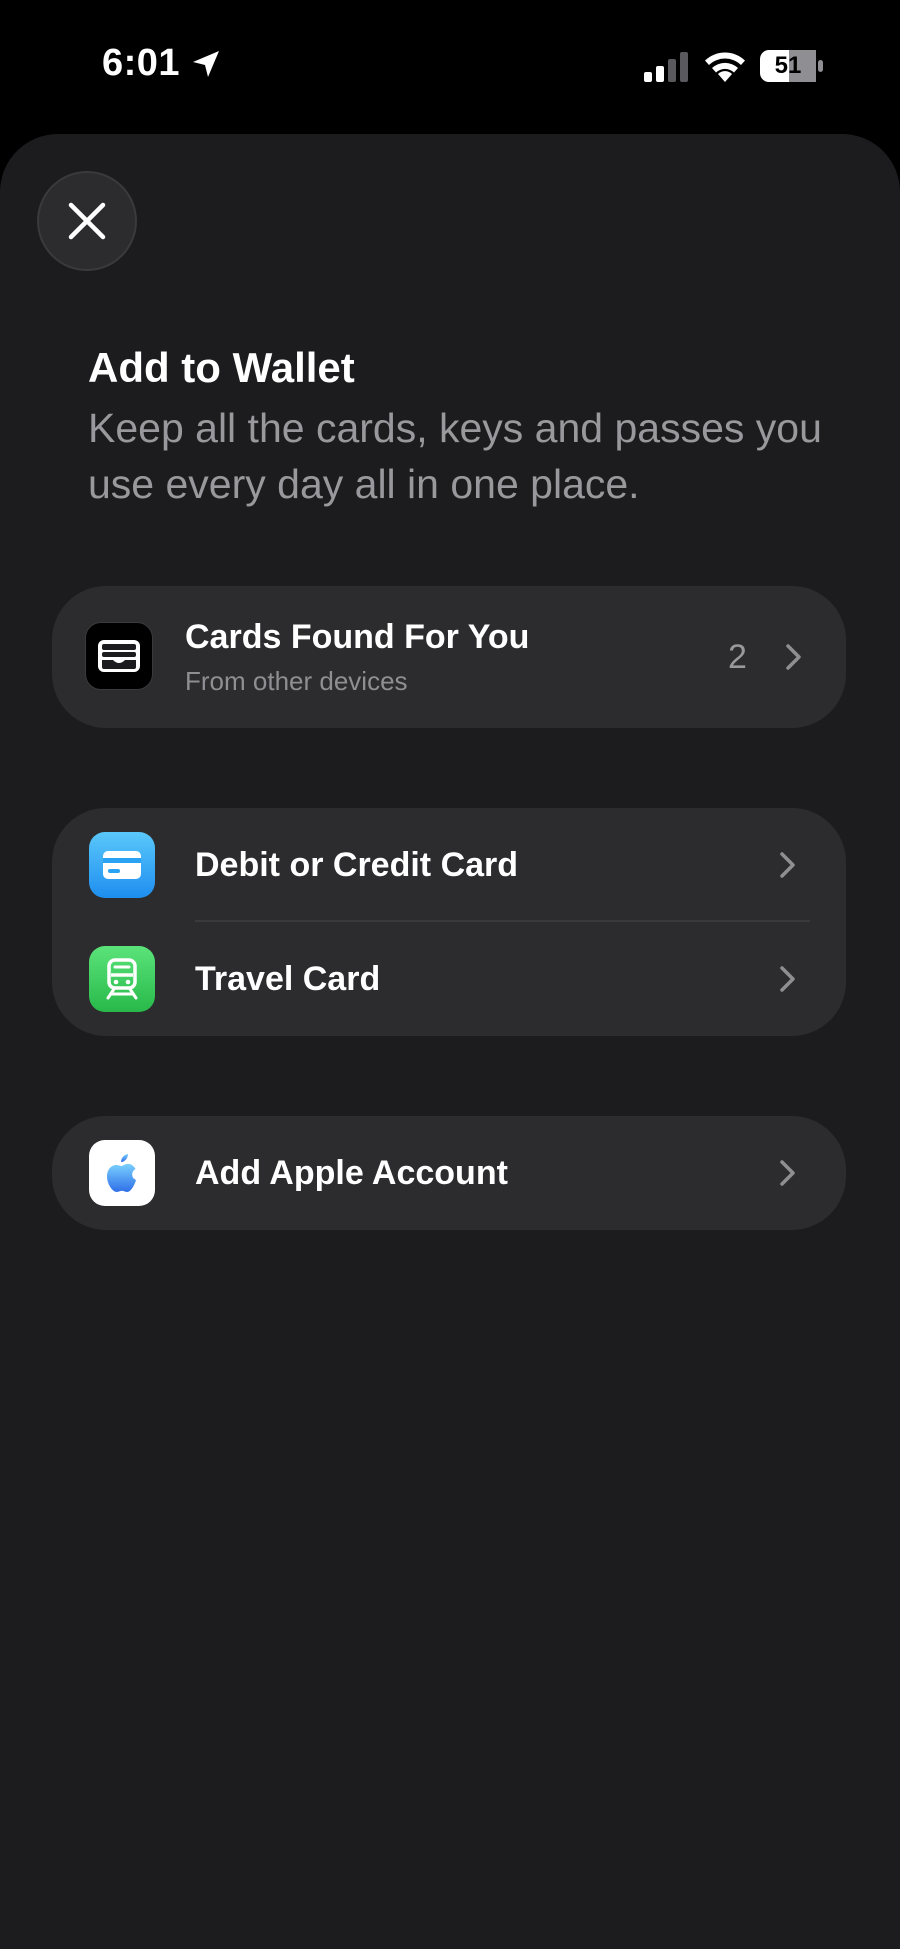 The image size is (900, 1949). I want to click on close-button, so click(87, 221).